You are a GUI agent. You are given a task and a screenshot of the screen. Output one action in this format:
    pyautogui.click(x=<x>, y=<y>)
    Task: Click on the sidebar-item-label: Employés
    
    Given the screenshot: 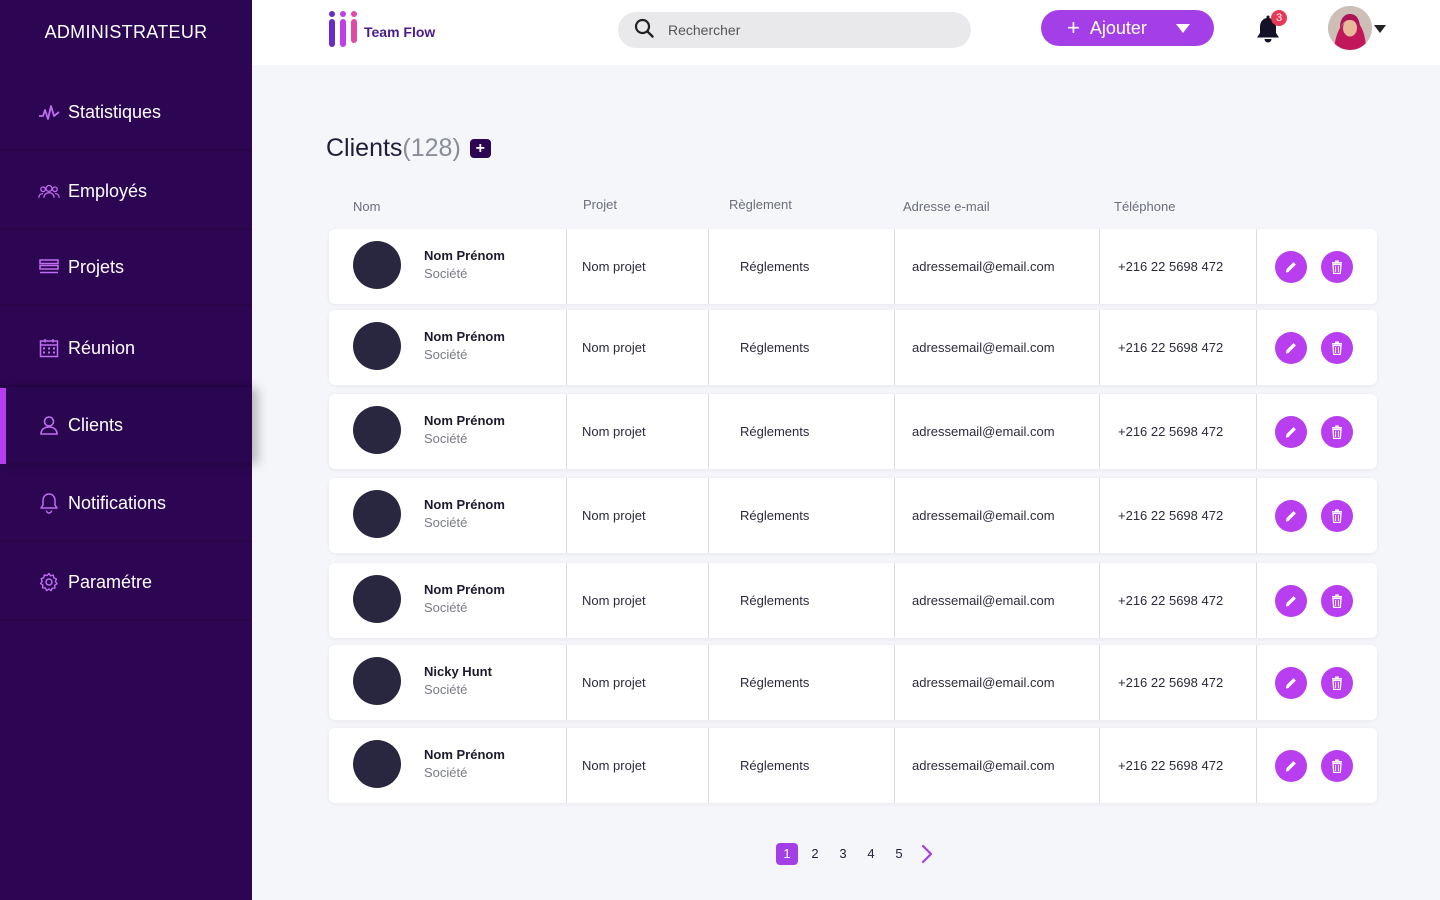 What is the action you would take?
    pyautogui.click(x=108, y=190)
    